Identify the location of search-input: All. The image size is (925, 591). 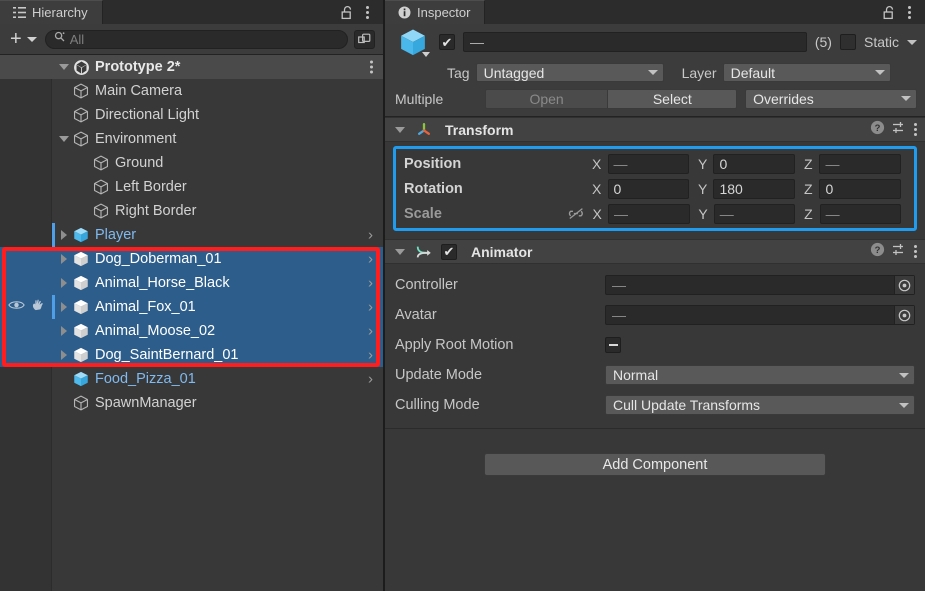
(196, 39).